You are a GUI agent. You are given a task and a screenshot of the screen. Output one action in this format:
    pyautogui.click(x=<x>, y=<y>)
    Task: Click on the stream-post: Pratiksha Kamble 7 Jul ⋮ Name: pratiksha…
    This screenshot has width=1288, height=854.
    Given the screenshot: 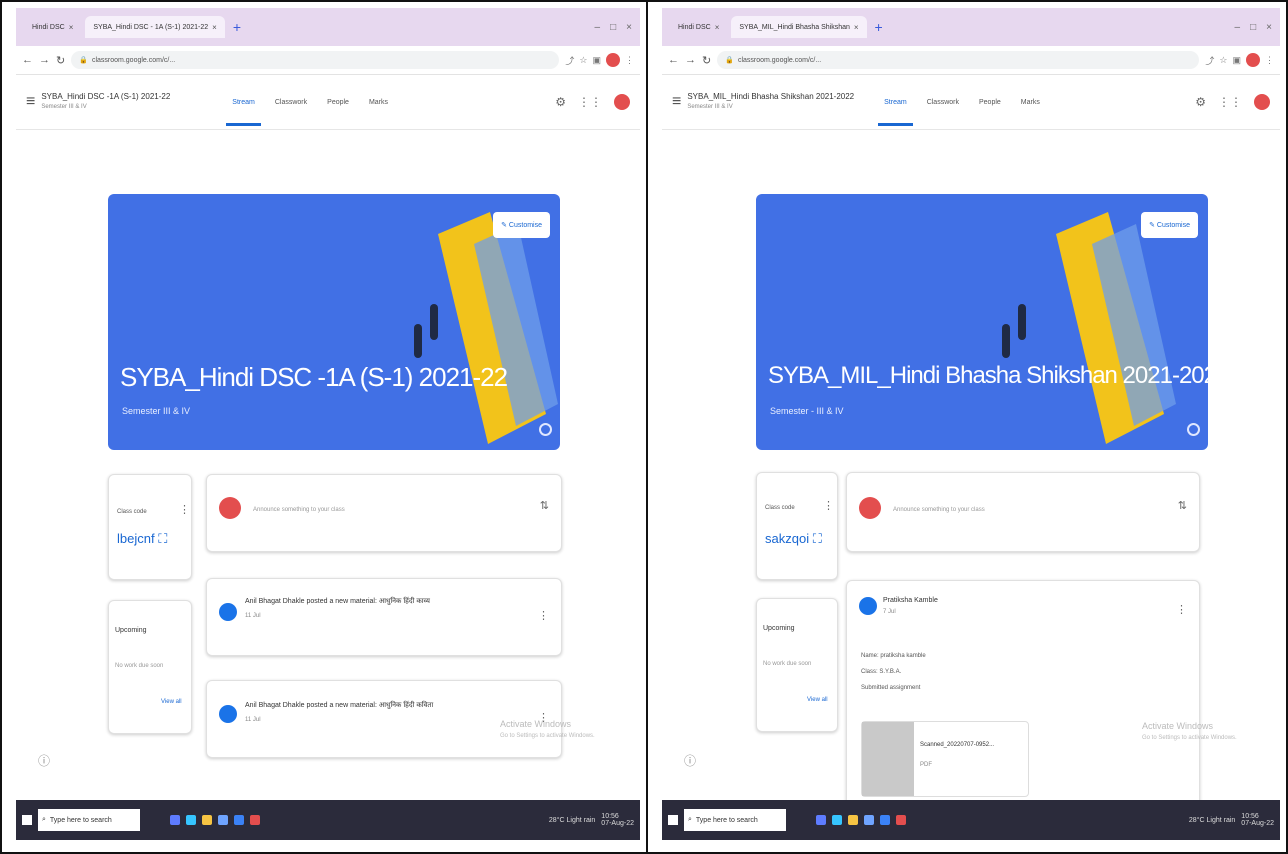 What is the action you would take?
    pyautogui.click(x=1023, y=696)
    